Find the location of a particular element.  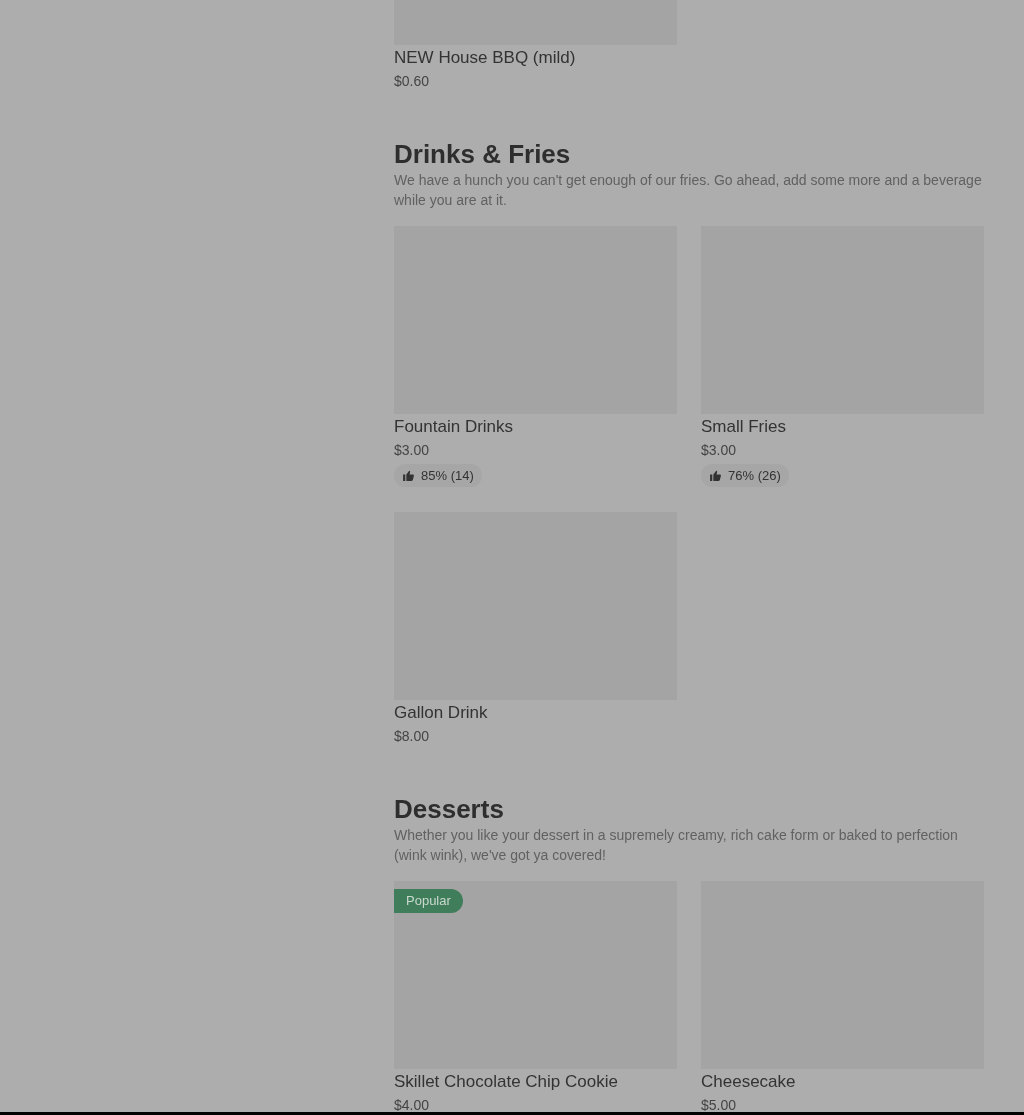

item-name: Skillet Chocolate Chip Cookie is located at coordinates (506, 1082).